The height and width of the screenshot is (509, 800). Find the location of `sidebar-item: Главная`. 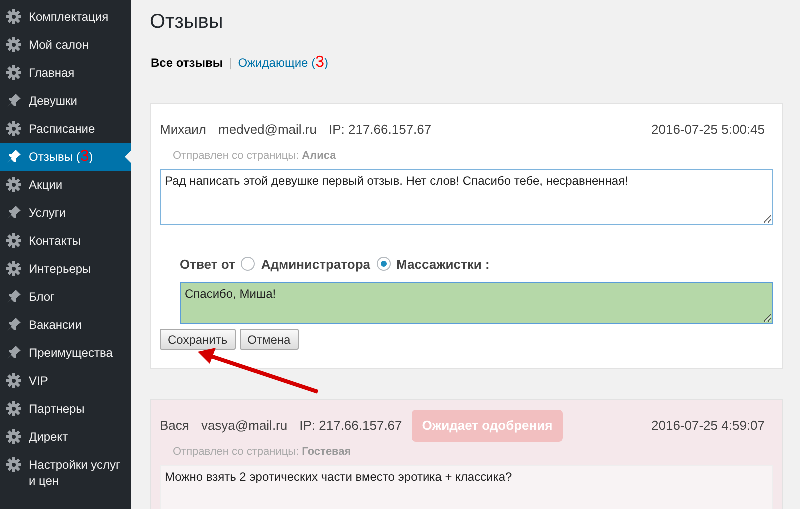

sidebar-item: Главная is located at coordinates (65, 73).